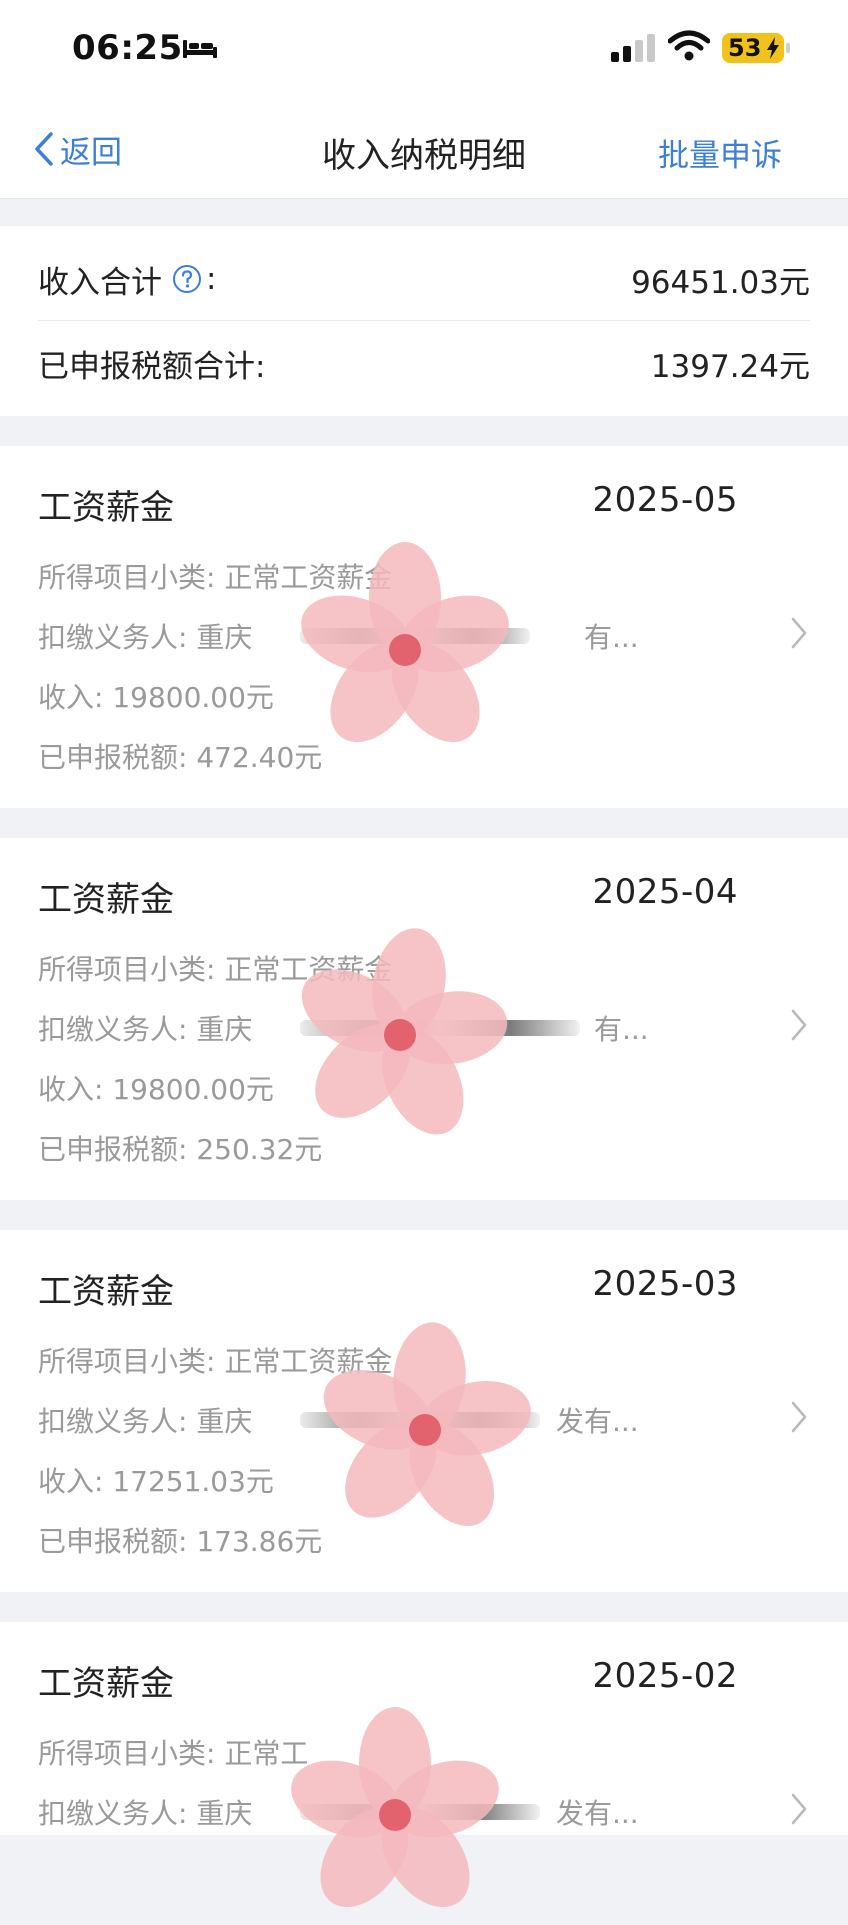 The height and width of the screenshot is (1925, 848). I want to click on record-tax: 已申报税额: 250.32元, so click(180, 1149).